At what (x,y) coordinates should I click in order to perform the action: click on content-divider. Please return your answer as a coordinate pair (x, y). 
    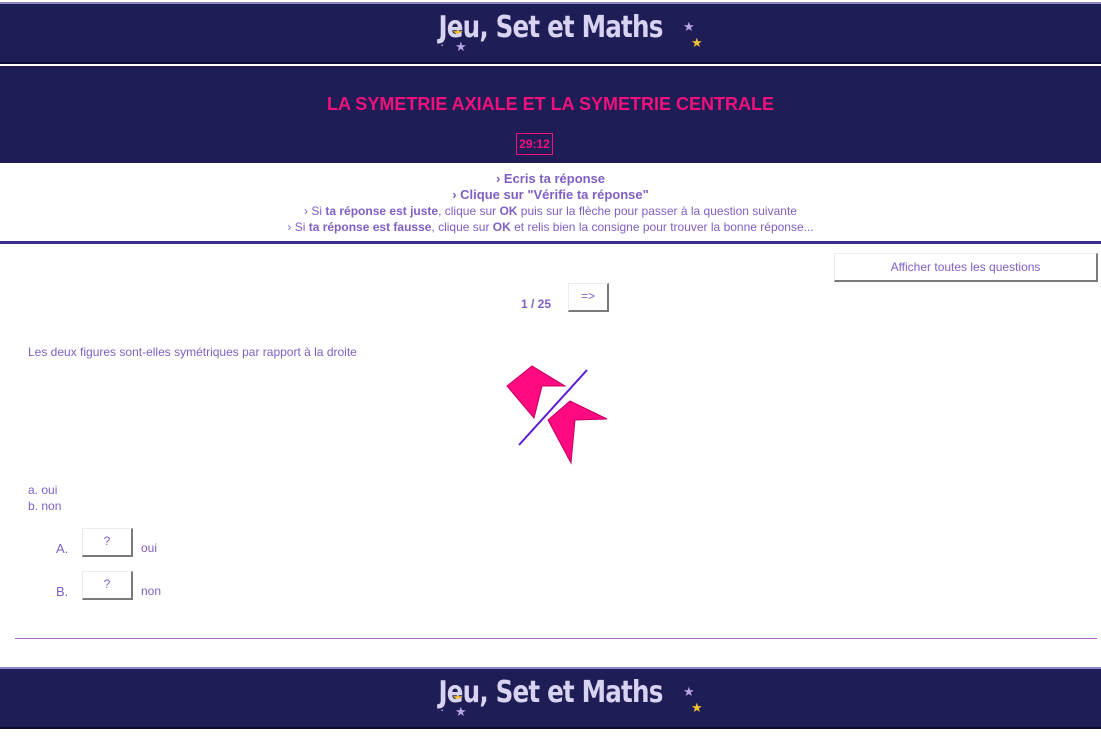
    Looking at the image, I should click on (556, 638).